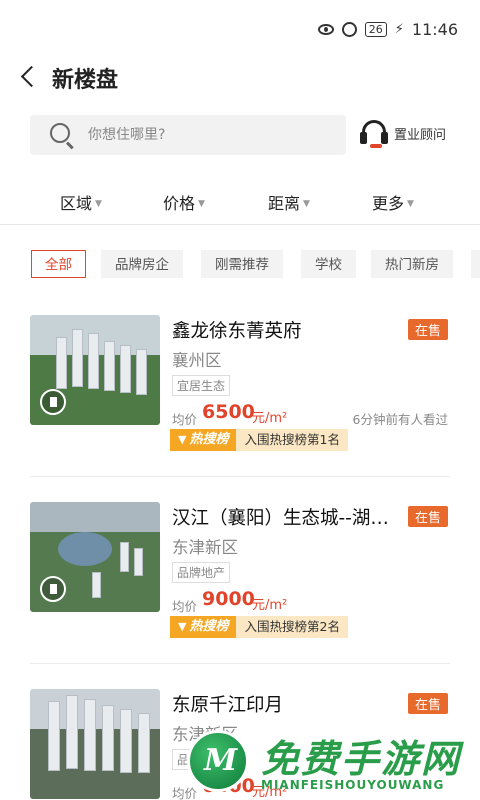  What do you see at coordinates (60, 133) in the screenshot?
I see `search-icon` at bounding box center [60, 133].